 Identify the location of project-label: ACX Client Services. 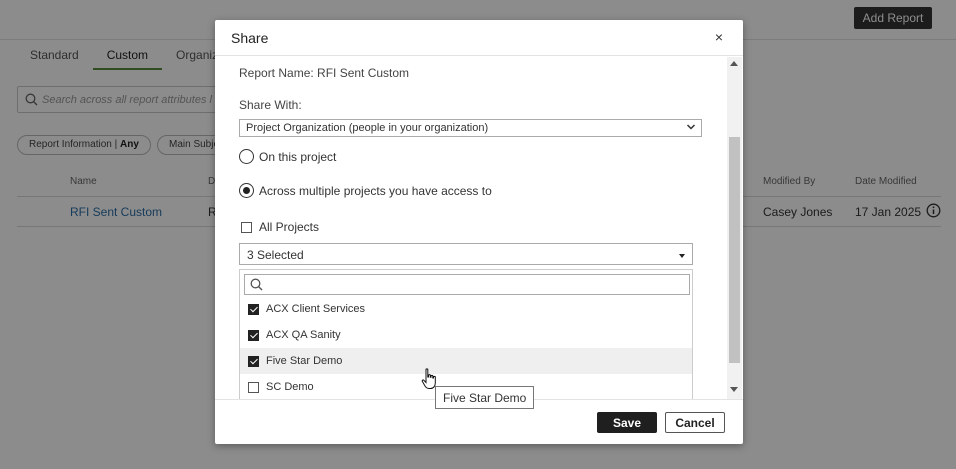
(316, 309).